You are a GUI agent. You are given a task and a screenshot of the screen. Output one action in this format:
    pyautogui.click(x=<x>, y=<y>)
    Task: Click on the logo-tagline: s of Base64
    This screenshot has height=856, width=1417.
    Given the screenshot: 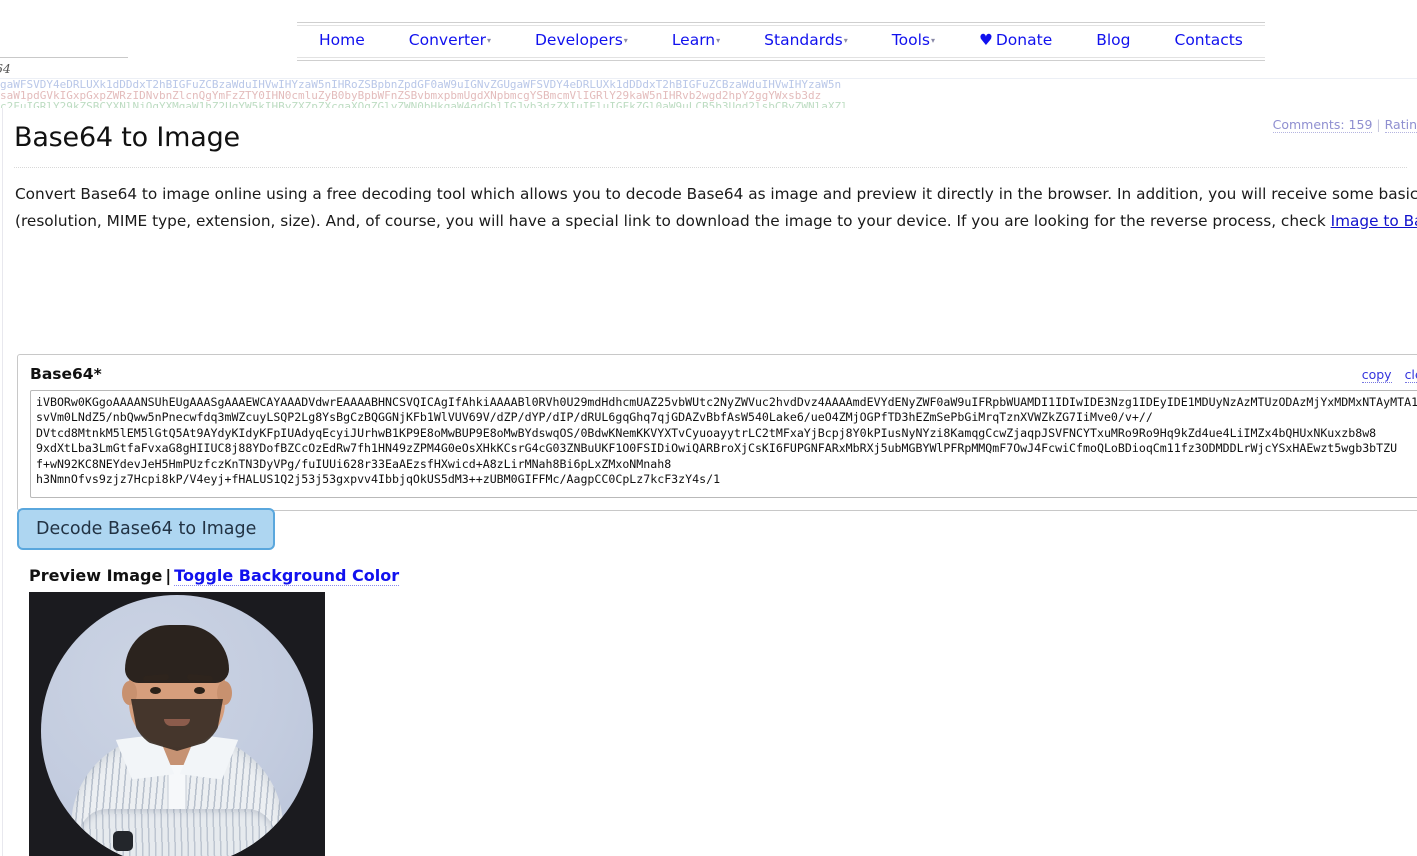 What is the action you would take?
    pyautogui.click(x=5, y=69)
    